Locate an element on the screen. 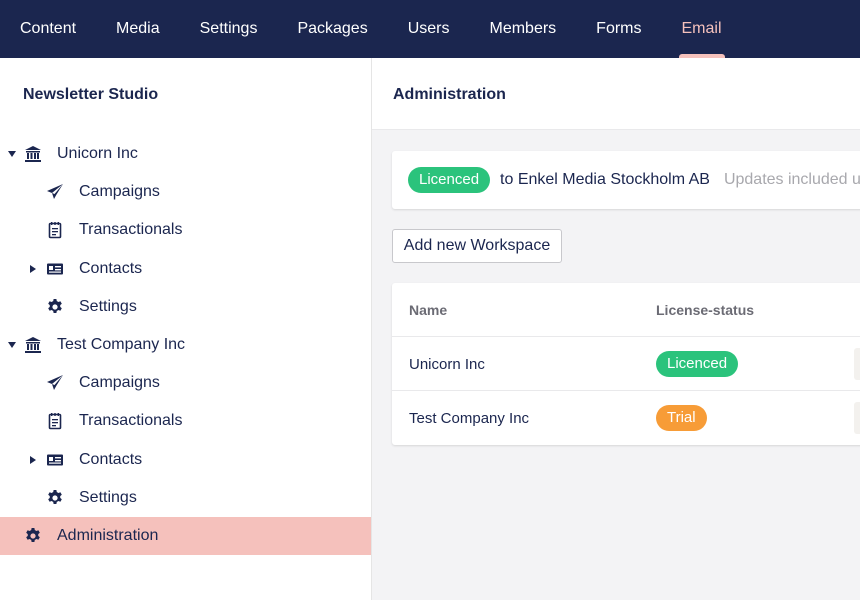 The height and width of the screenshot is (600, 860). status-badge: Trial is located at coordinates (681, 418).